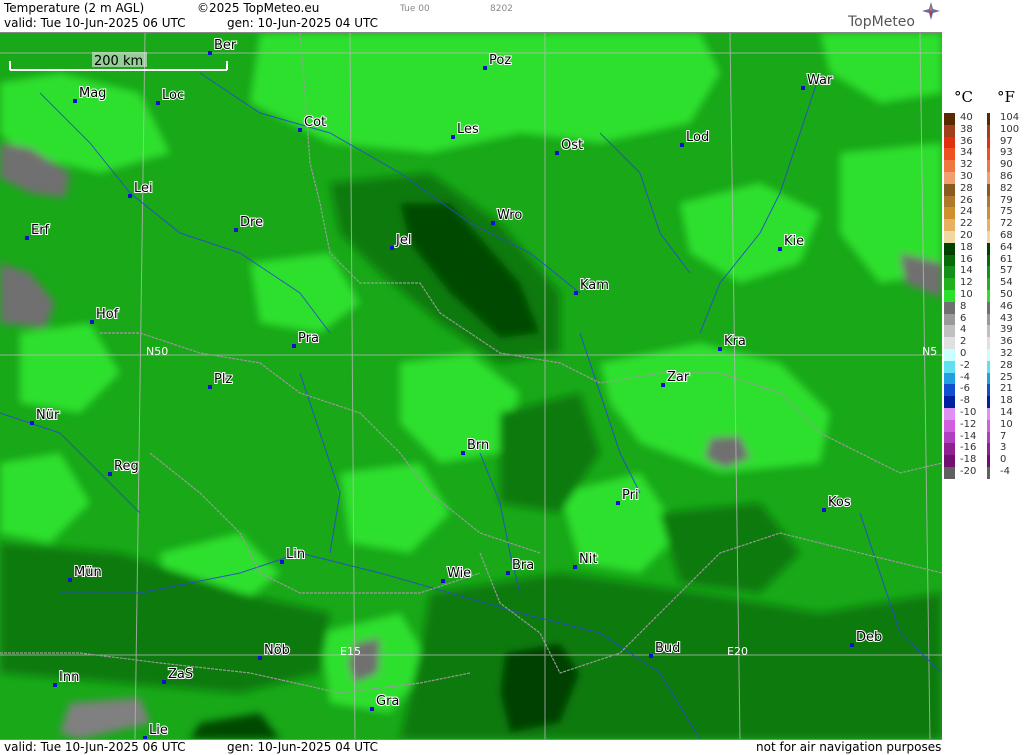 The width and height of the screenshot is (1033, 755). Describe the element at coordinates (1006, 212) in the screenshot. I see `legend-label-fahrenheit: 75` at that location.